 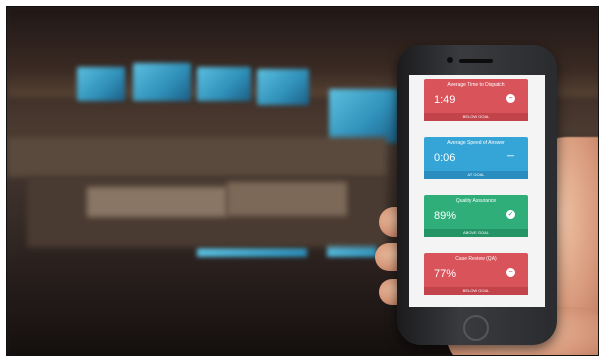 What do you see at coordinates (445, 216) in the screenshot?
I see `card-value: 89%` at bounding box center [445, 216].